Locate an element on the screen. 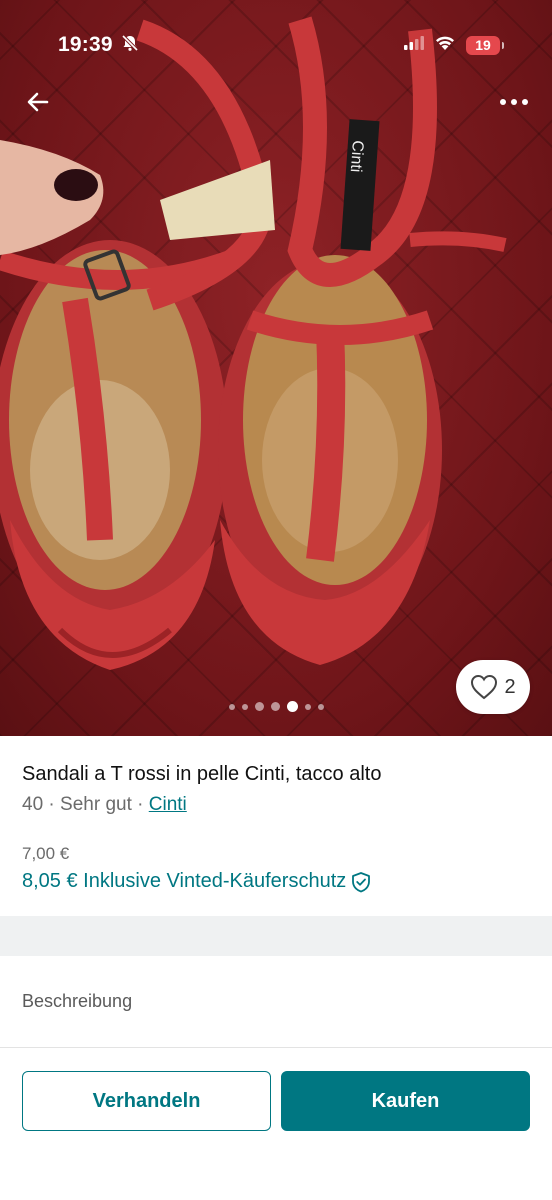 Image resolution: width=552 pixels, height=1200 pixels. buyer-protection-price: 8,05 € Inklusive Vinted-Käuferschutz is located at coordinates (197, 881).